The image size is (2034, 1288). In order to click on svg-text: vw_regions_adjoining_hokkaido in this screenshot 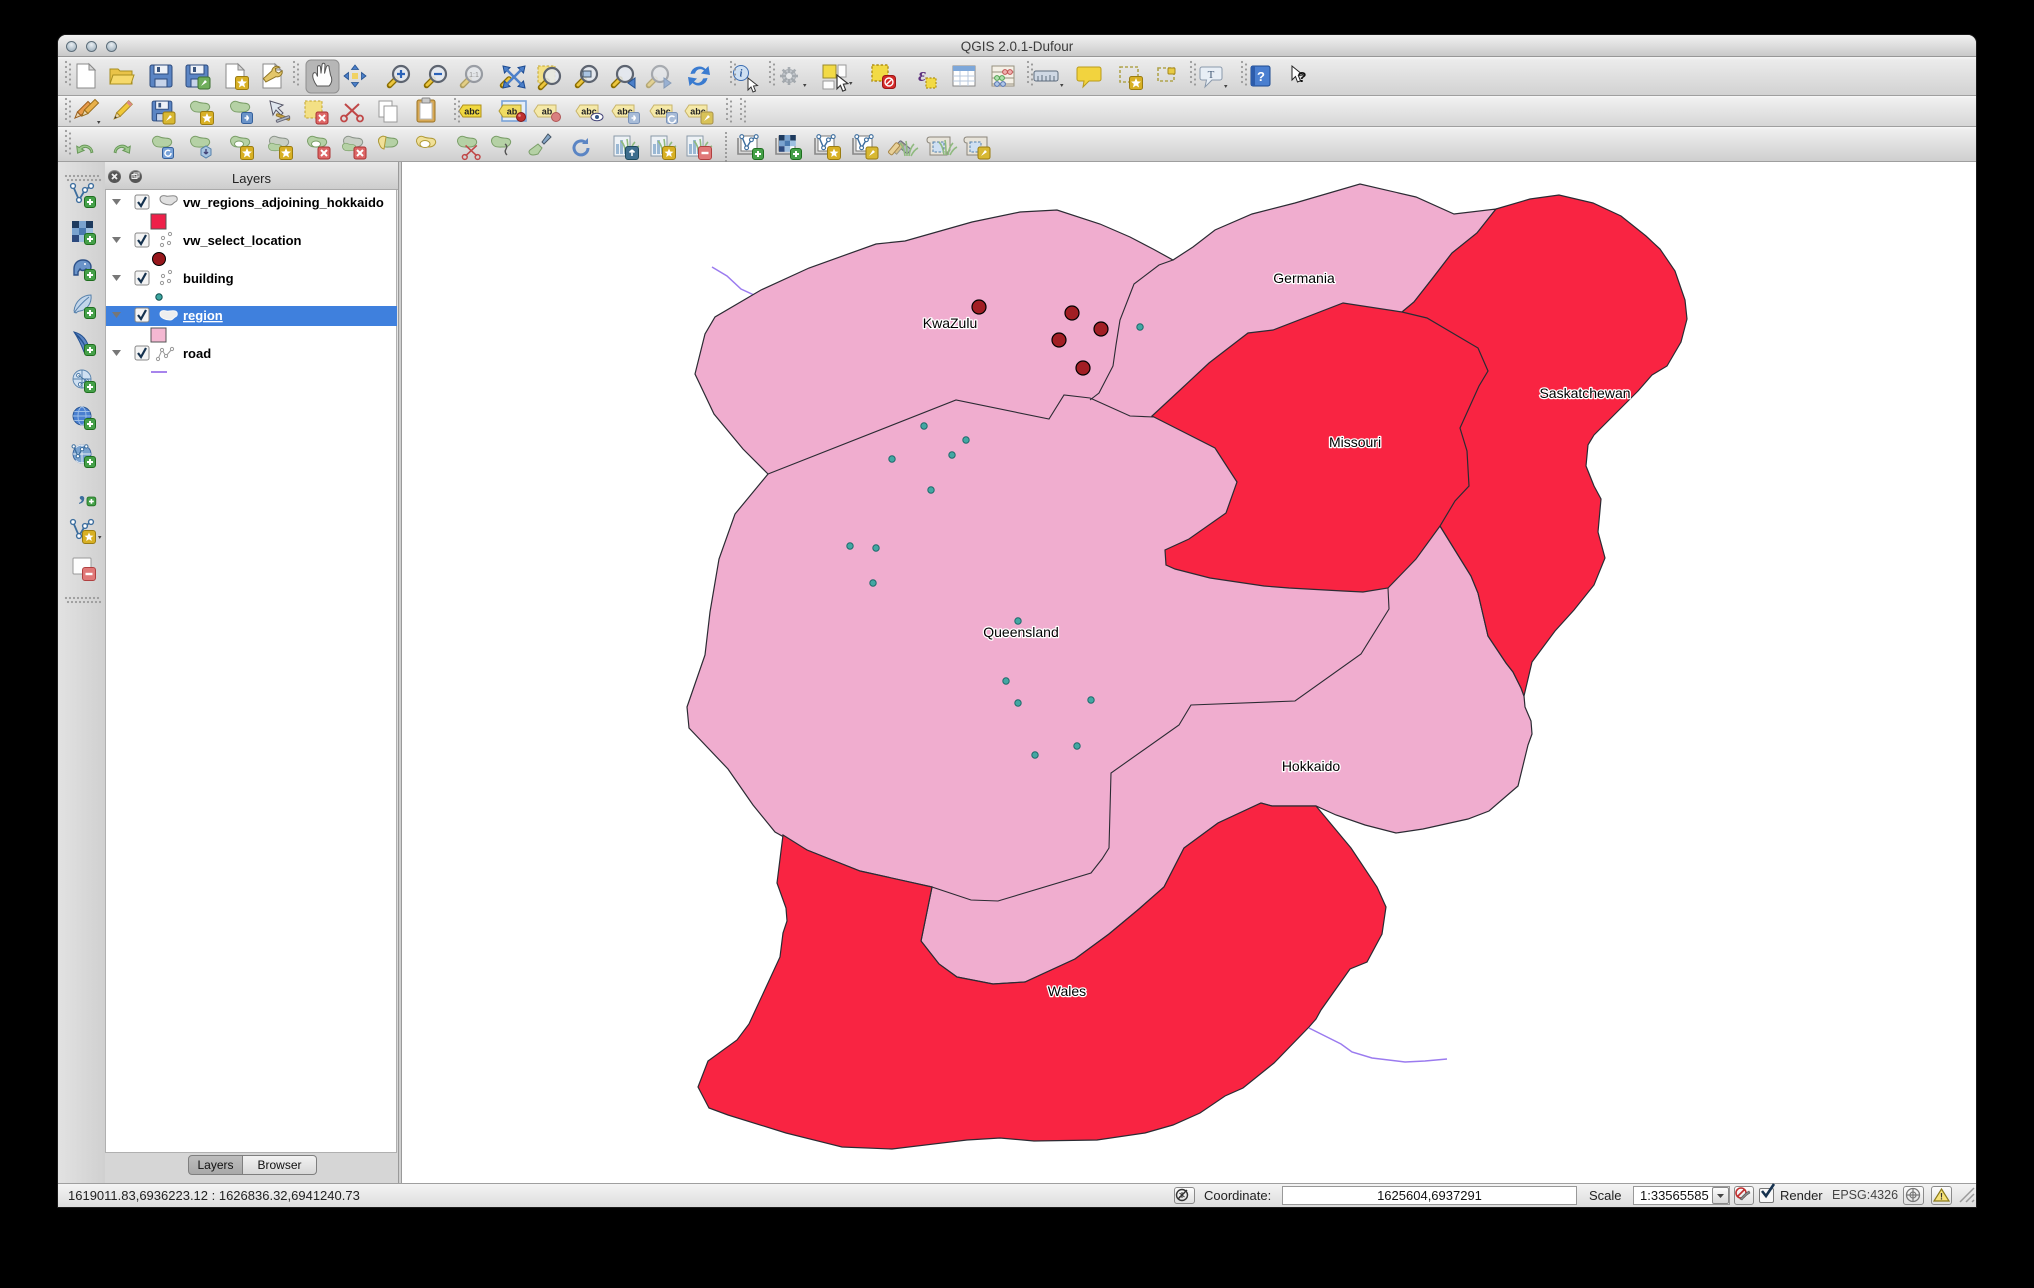, I will do `click(283, 202)`.